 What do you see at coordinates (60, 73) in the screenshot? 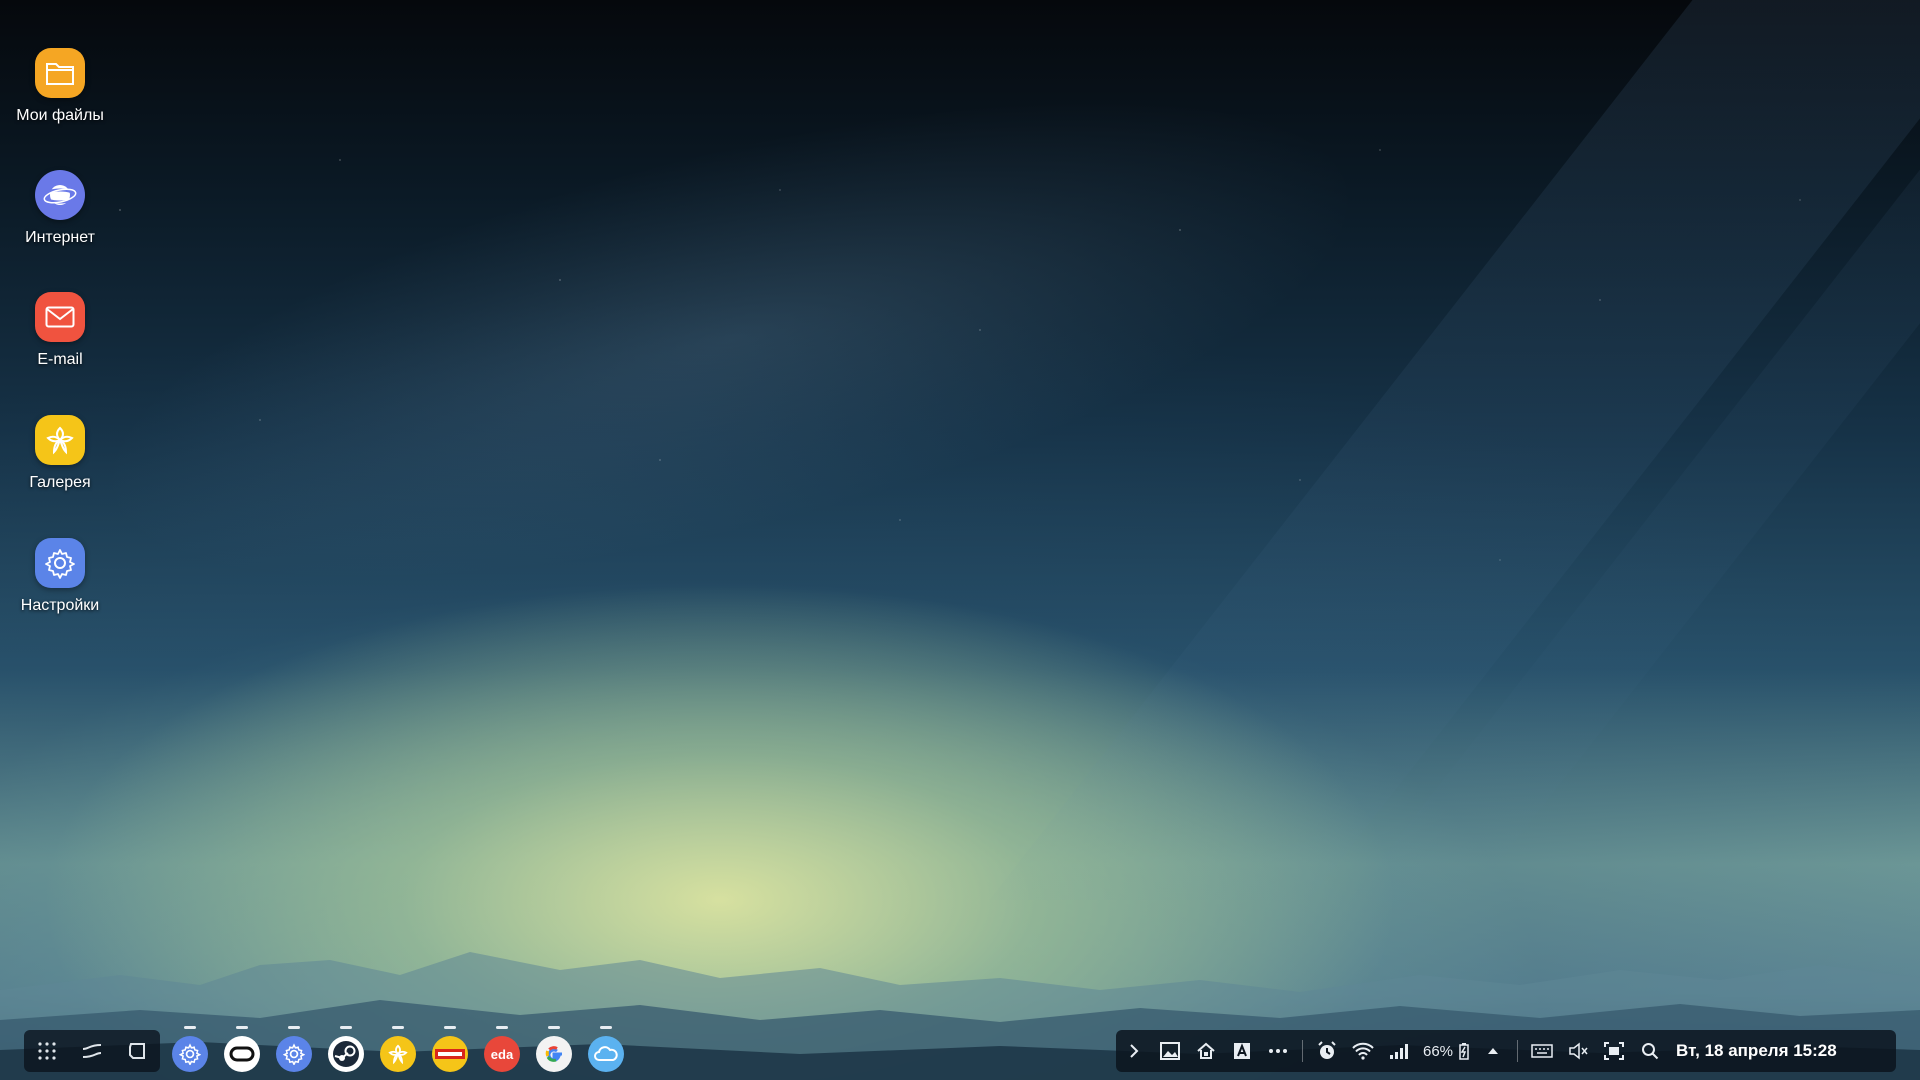
I see `folder-icon` at bounding box center [60, 73].